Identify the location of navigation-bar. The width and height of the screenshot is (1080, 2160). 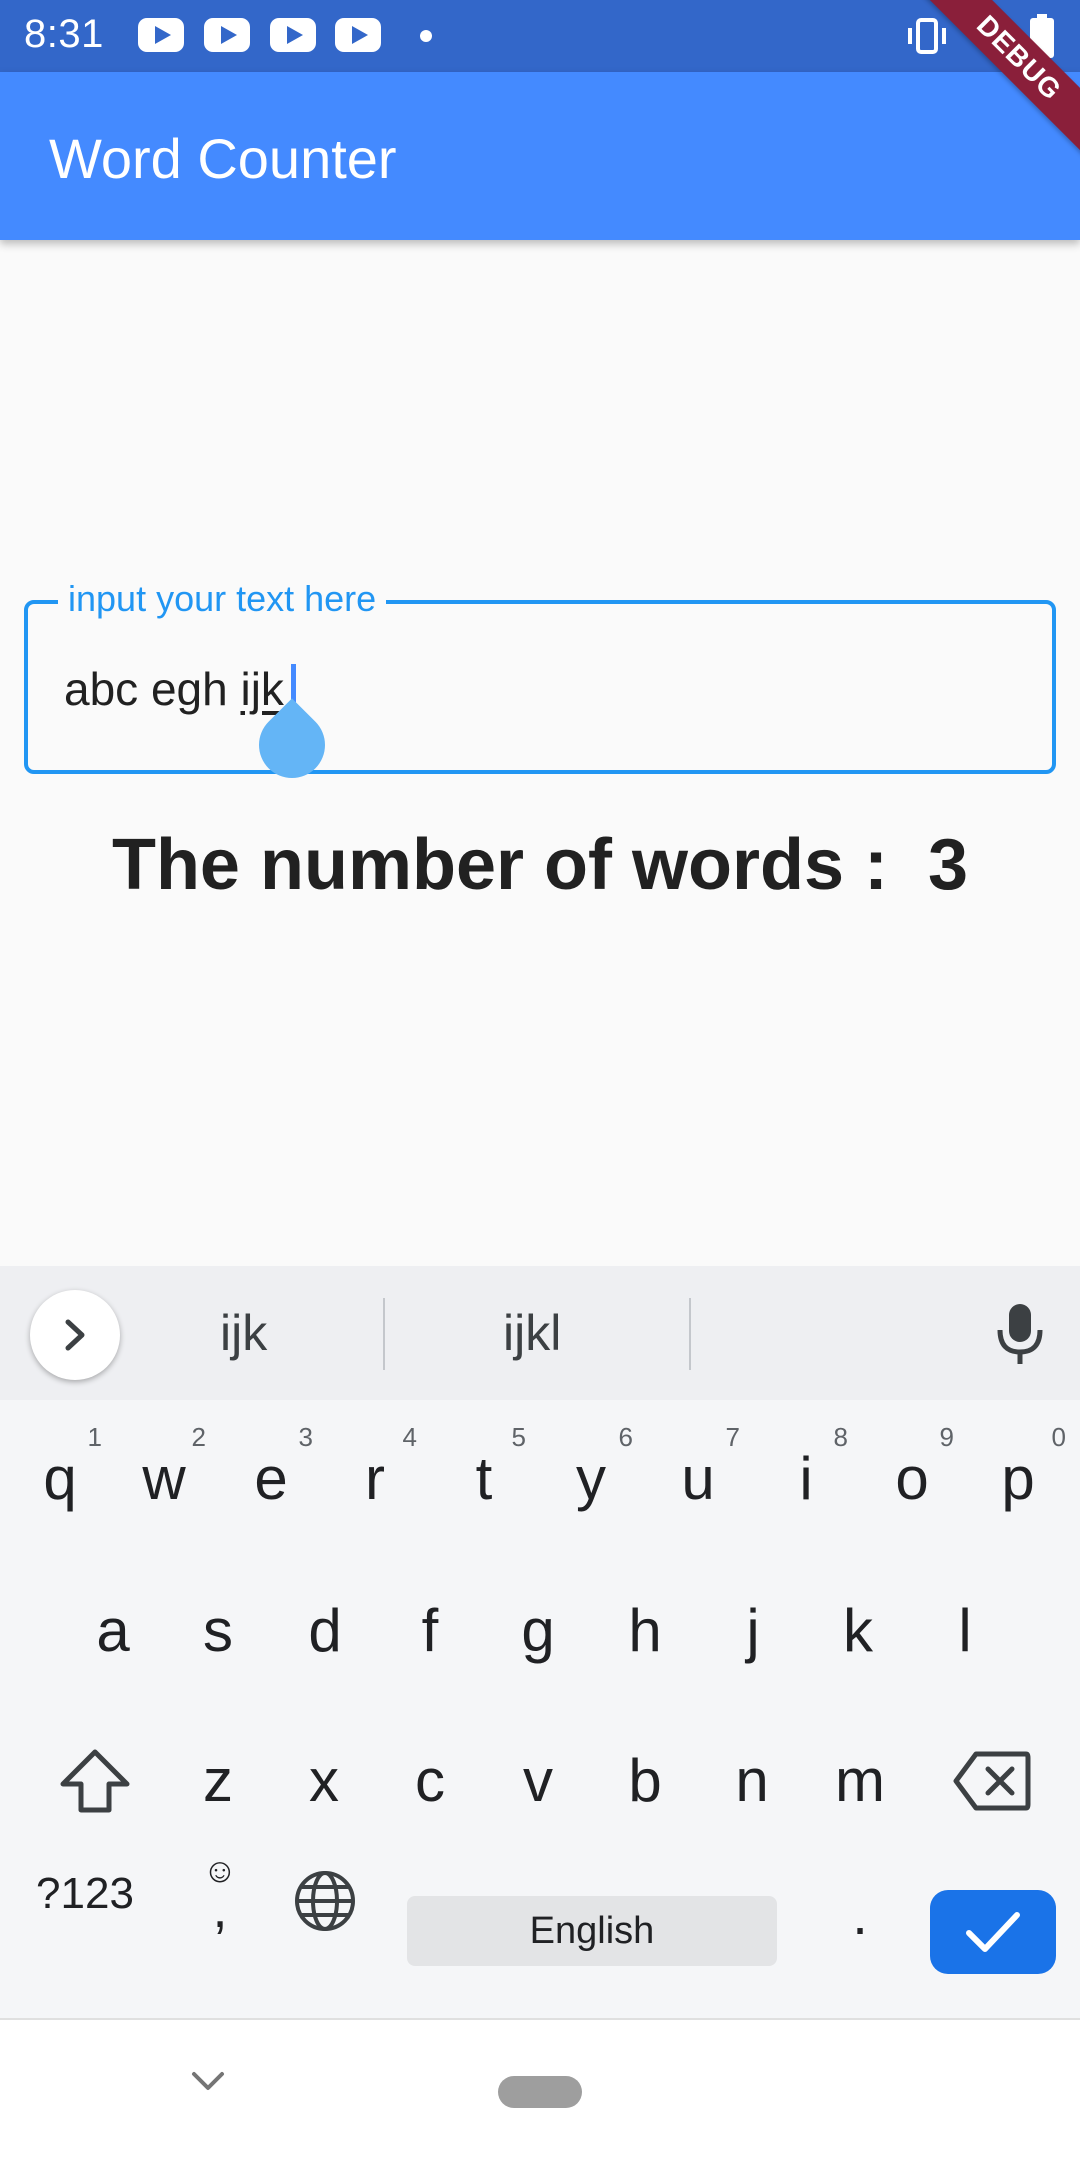
(540, 2089).